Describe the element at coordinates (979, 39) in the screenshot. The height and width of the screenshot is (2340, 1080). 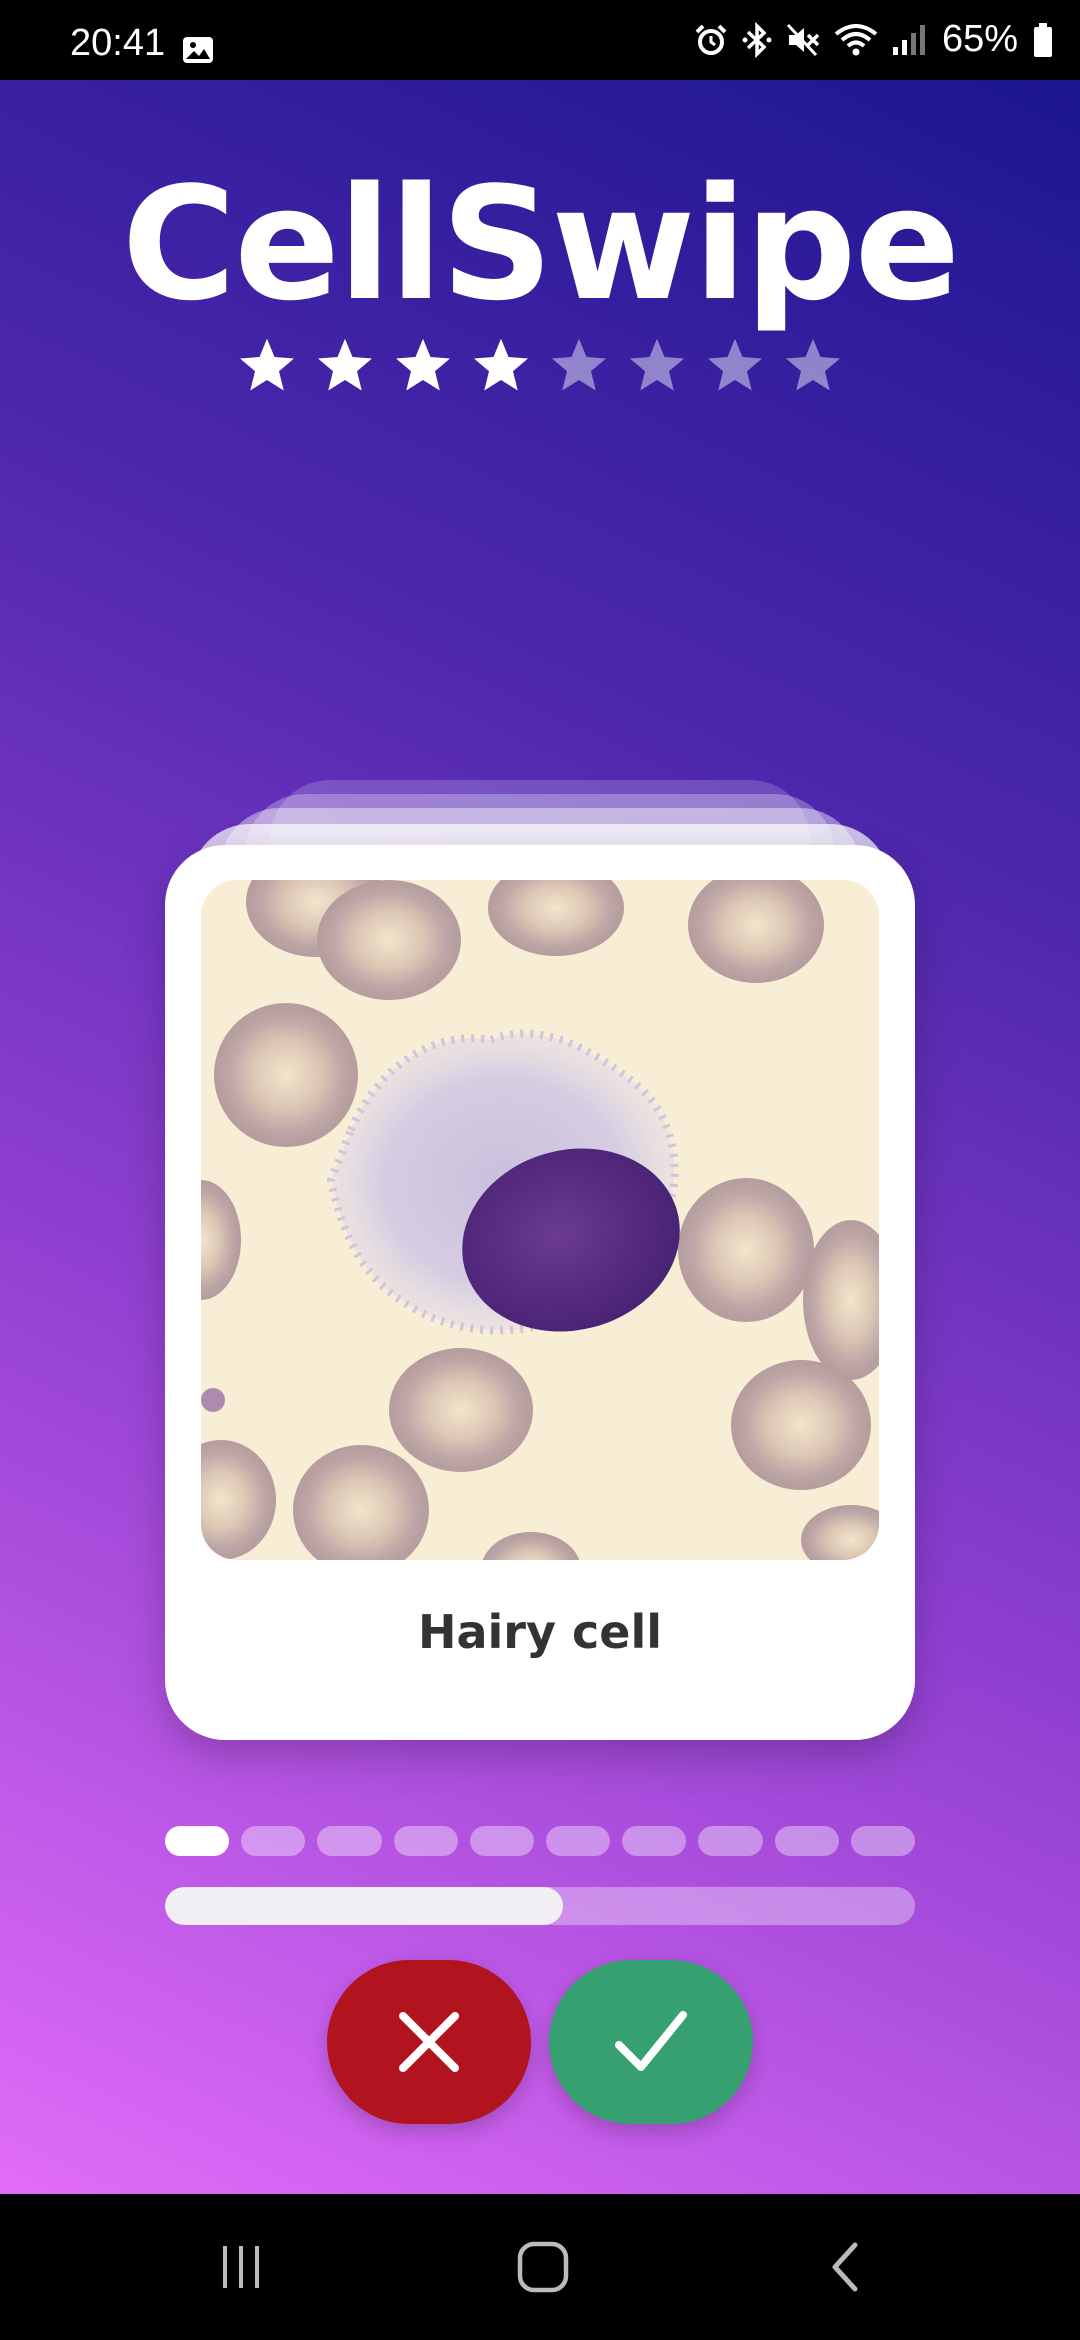
I see `battery-percent: 65%` at that location.